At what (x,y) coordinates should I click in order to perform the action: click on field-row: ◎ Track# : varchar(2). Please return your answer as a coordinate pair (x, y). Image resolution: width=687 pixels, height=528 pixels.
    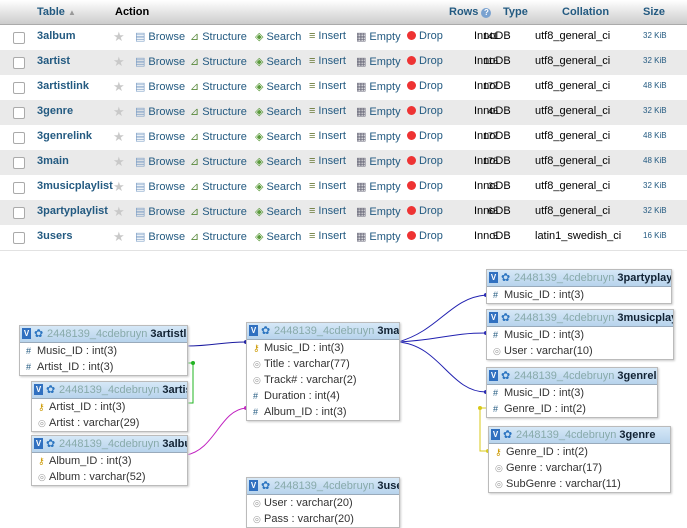
    Looking at the image, I should click on (305, 380).